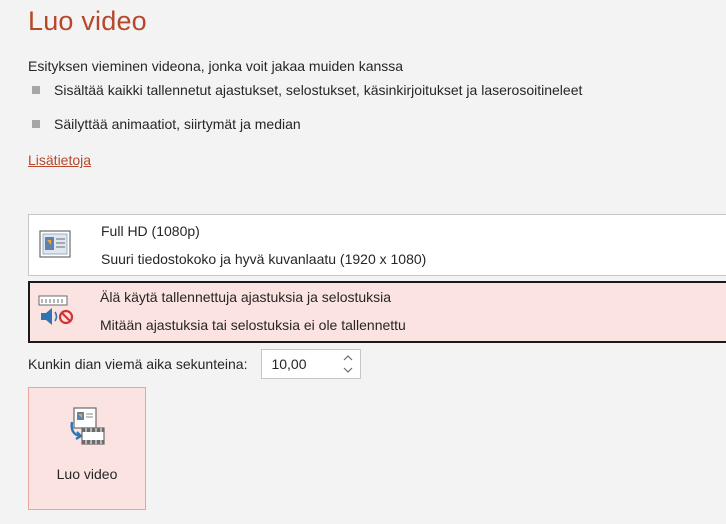 The width and height of the screenshot is (726, 524). What do you see at coordinates (56, 245) in the screenshot?
I see `slide-quality-icon` at bounding box center [56, 245].